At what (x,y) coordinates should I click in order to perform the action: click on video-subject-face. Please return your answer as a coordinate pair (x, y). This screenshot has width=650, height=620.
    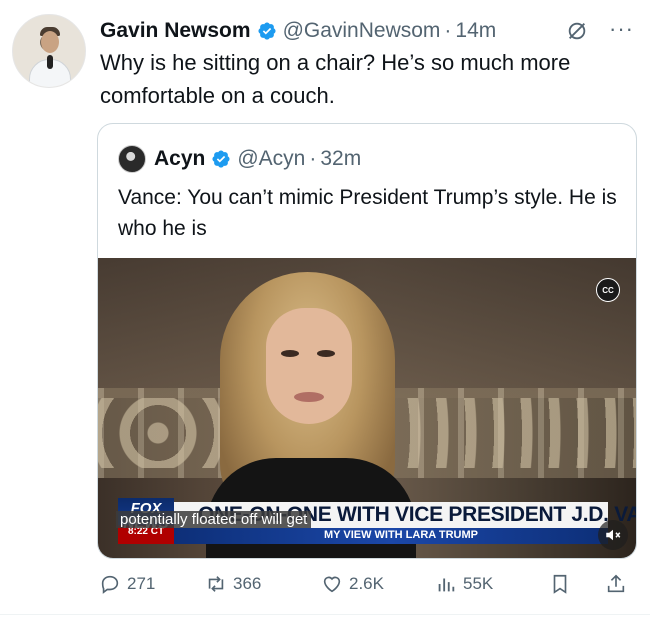
    Looking at the image, I should click on (309, 366).